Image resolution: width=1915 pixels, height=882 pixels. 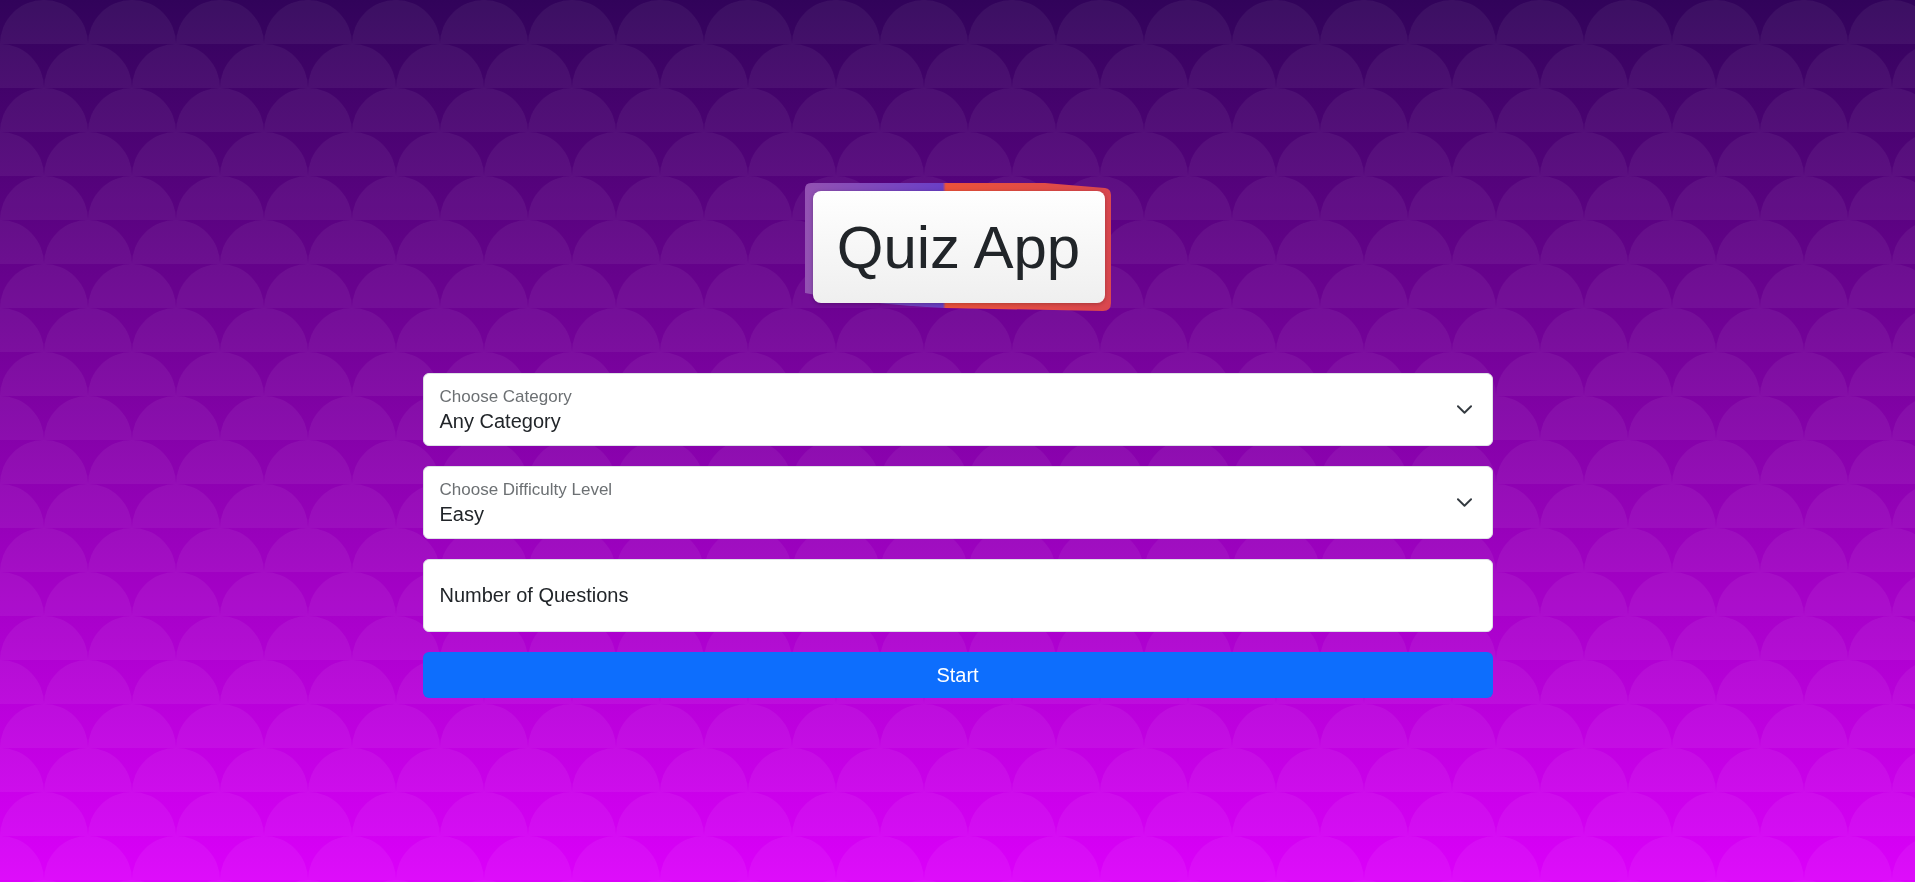 I want to click on selected-value: Easy, so click(x=462, y=513).